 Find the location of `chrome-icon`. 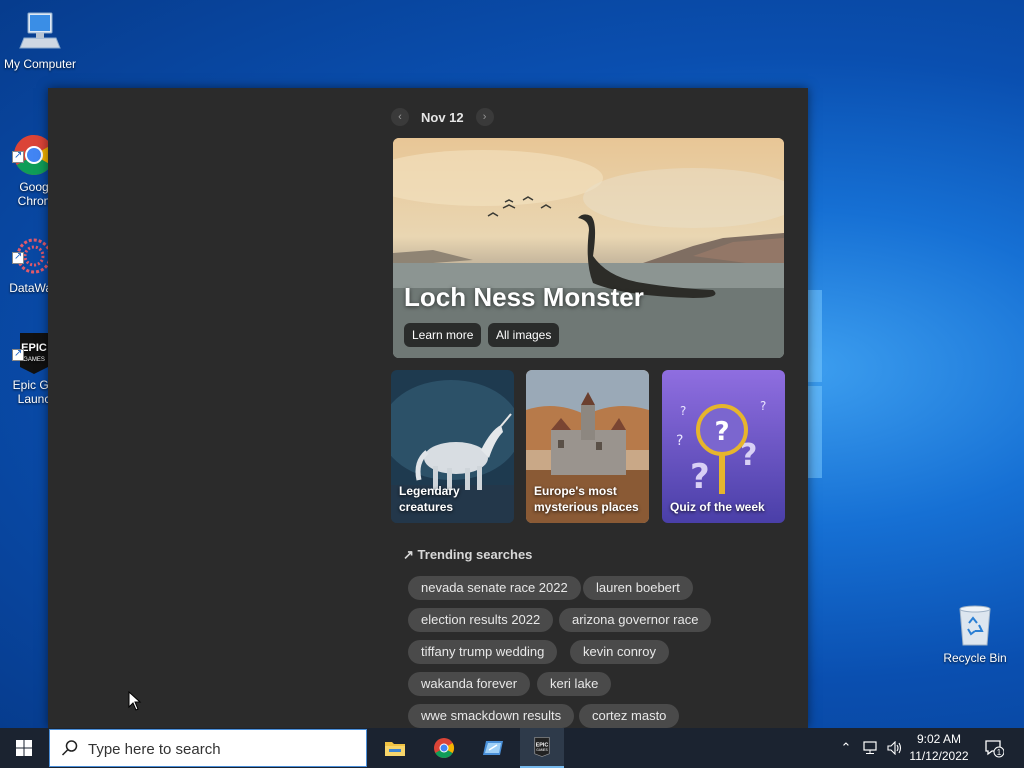

chrome-icon is located at coordinates (444, 748).